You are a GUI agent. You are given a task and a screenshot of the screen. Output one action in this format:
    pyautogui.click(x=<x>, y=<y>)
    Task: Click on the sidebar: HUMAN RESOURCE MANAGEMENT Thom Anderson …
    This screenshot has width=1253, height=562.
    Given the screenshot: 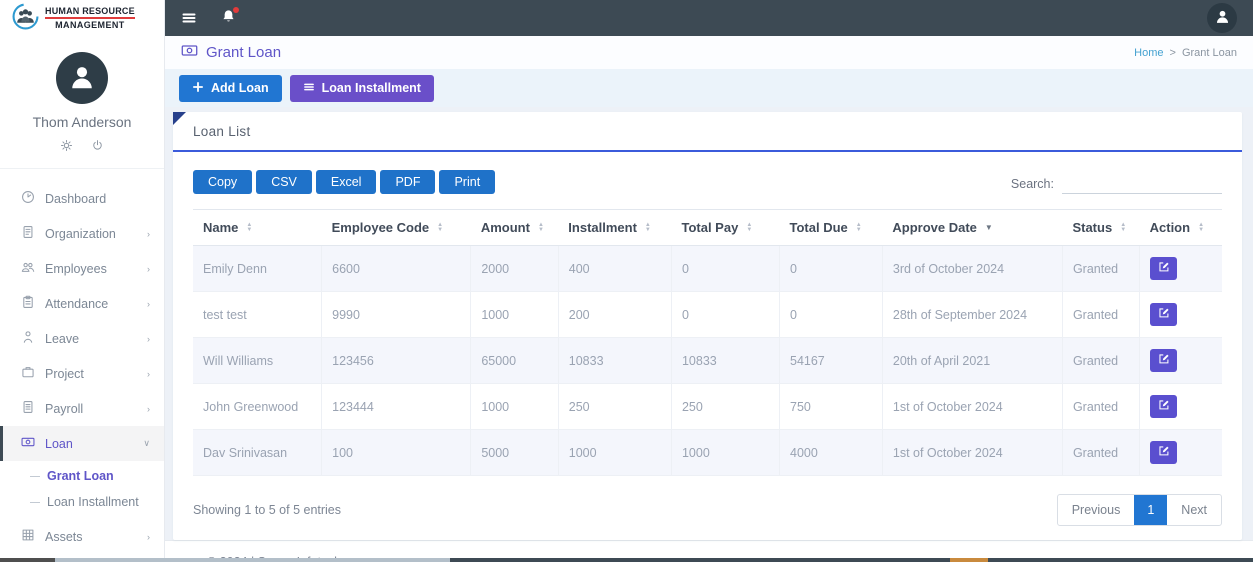 What is the action you would take?
    pyautogui.click(x=82, y=279)
    